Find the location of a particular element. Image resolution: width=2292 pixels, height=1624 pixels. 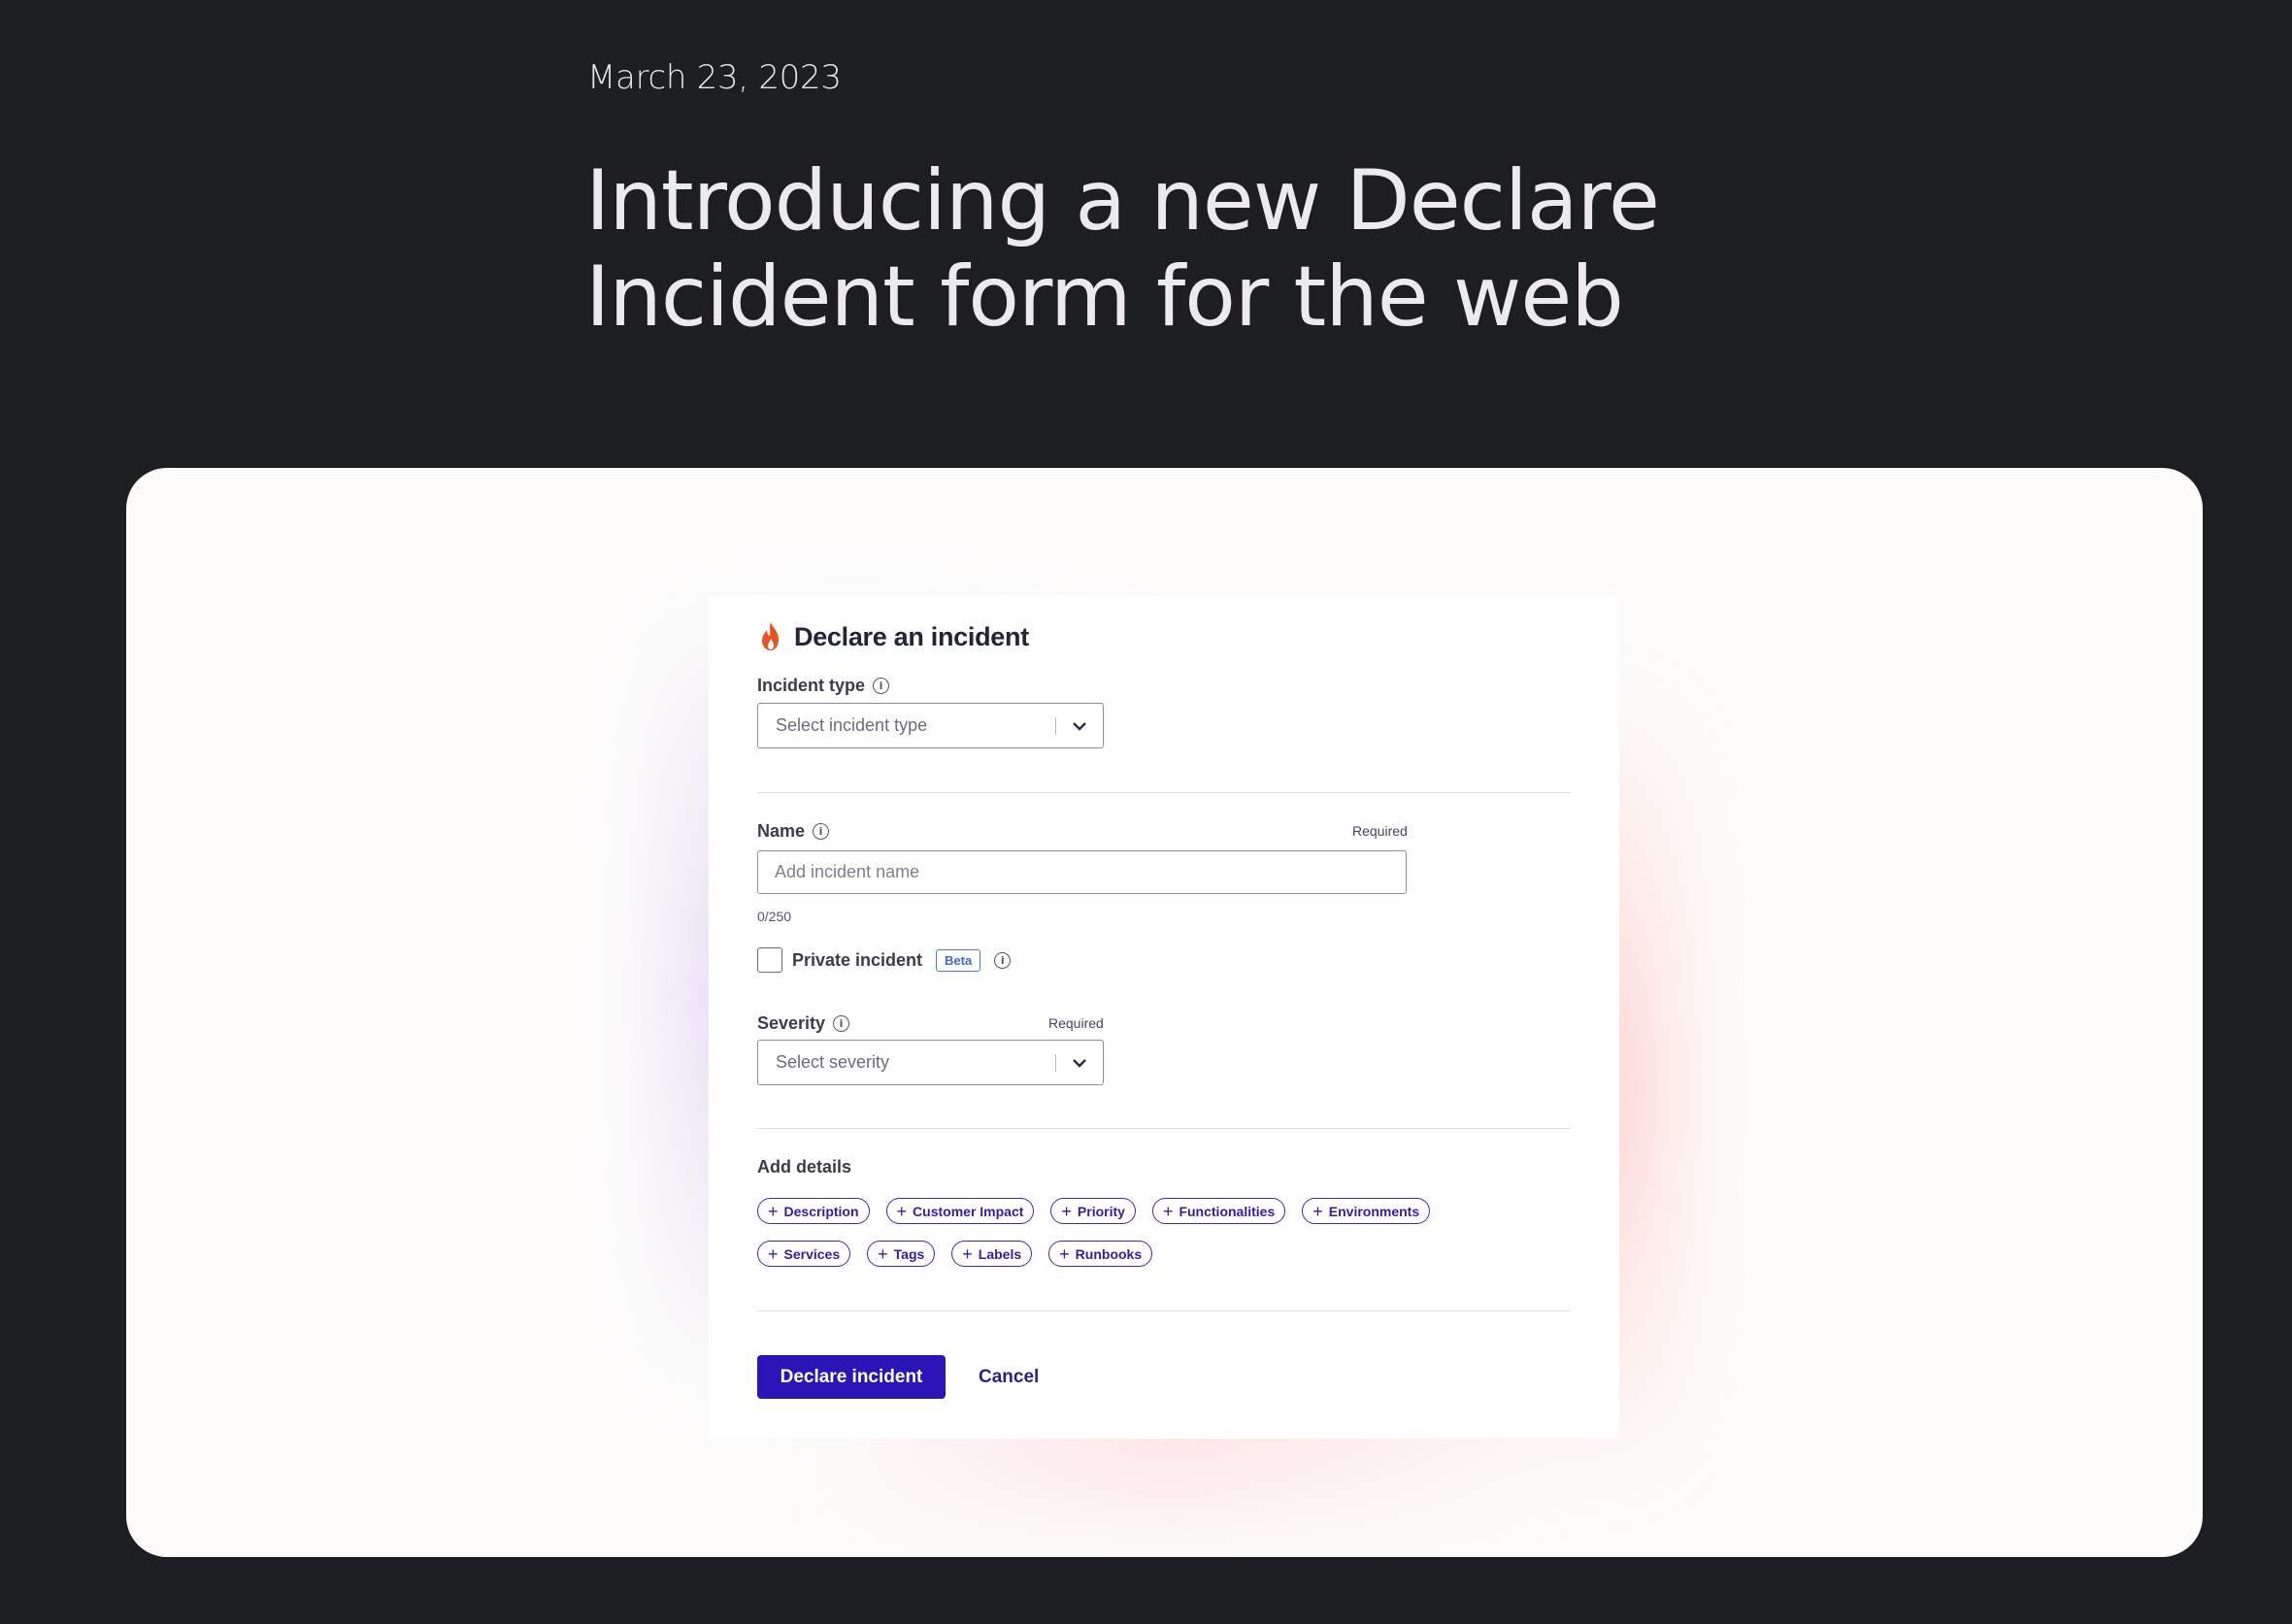

add-environments-chip: + Environments is located at coordinates (1367, 1211).